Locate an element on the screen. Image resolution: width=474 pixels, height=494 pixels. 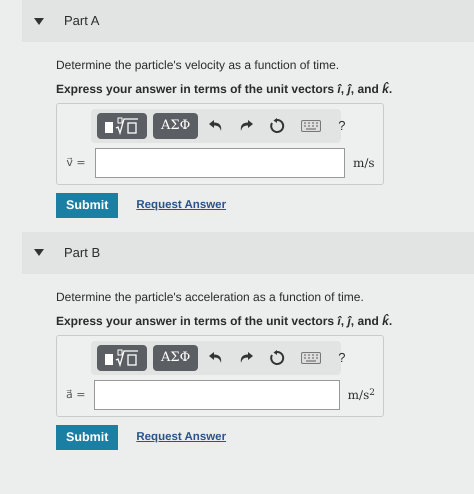
question-text: Determine the particle's acceleration as a function of time. is located at coordinates (210, 298).